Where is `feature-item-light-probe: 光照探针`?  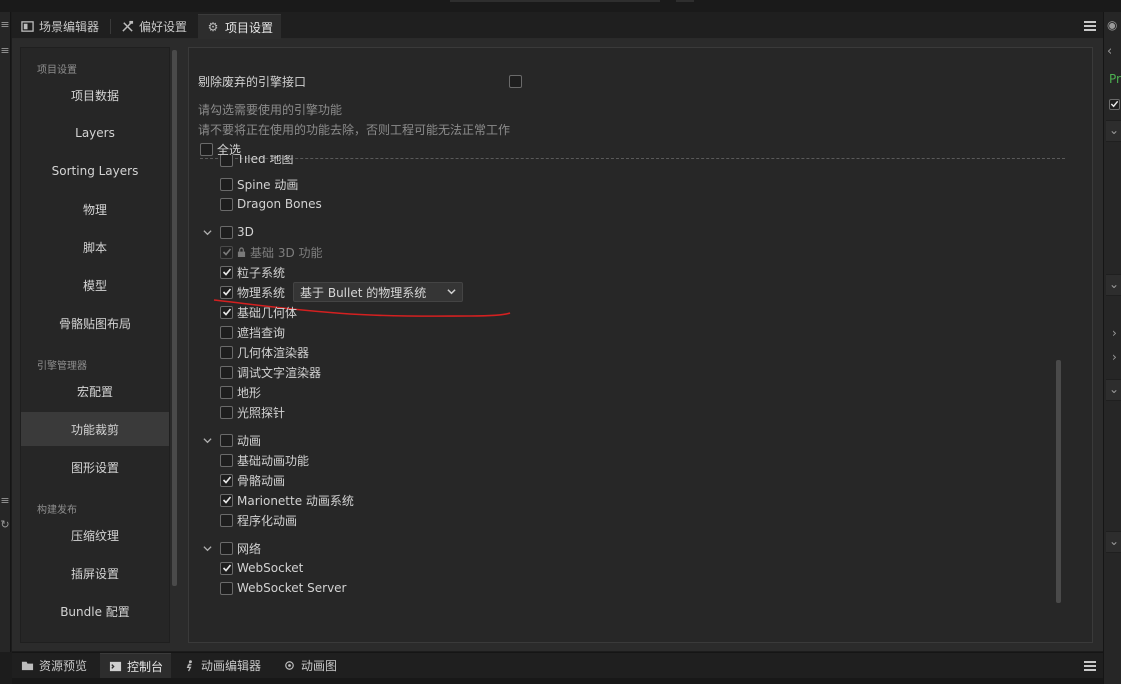 feature-item-light-probe: 光照探针 is located at coordinates (252, 412).